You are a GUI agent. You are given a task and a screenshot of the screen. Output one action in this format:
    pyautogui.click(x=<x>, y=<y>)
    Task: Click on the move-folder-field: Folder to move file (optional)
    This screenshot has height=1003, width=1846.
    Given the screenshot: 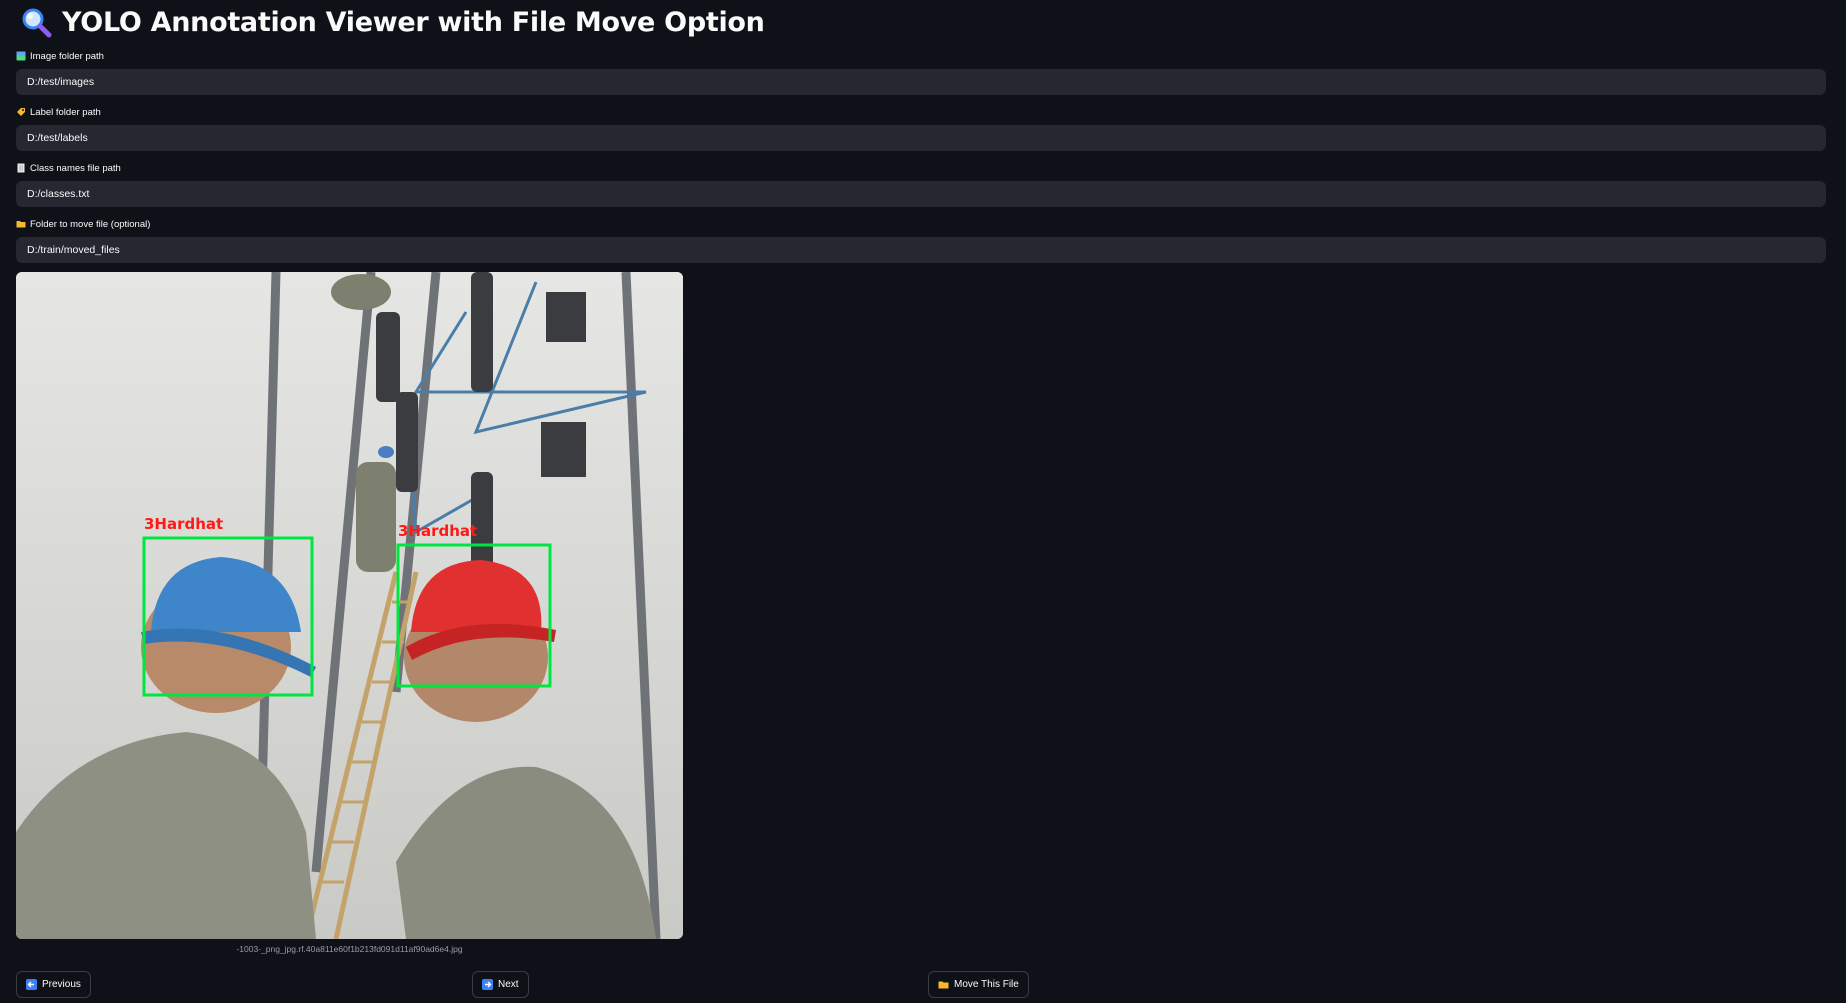 What is the action you would take?
    pyautogui.click(x=921, y=240)
    